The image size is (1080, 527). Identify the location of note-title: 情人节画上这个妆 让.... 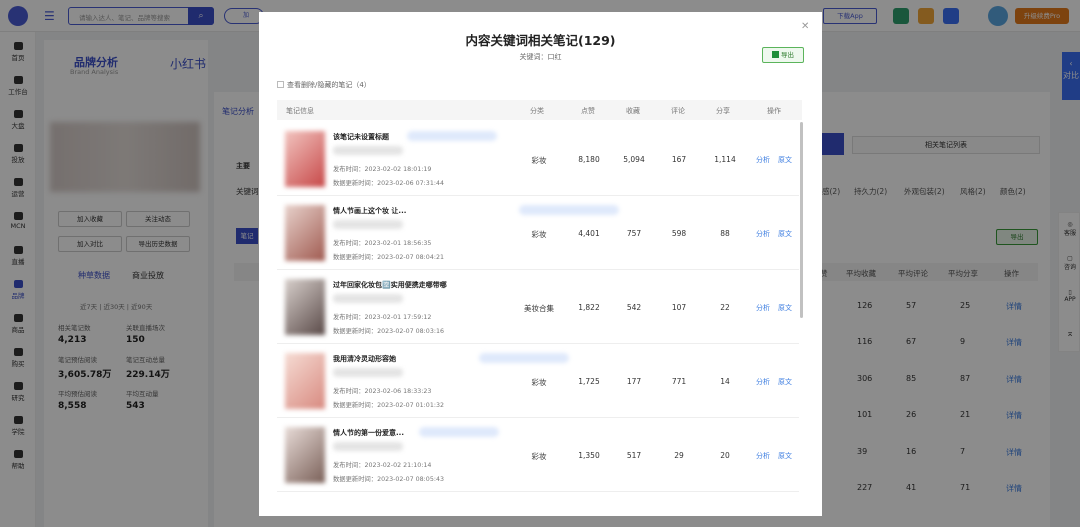
(369, 211).